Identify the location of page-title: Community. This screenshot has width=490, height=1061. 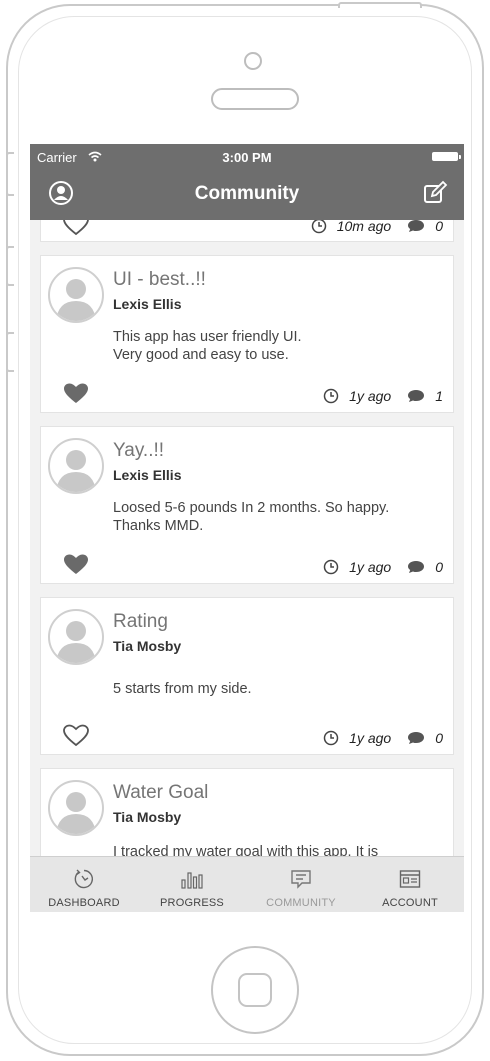
(247, 193).